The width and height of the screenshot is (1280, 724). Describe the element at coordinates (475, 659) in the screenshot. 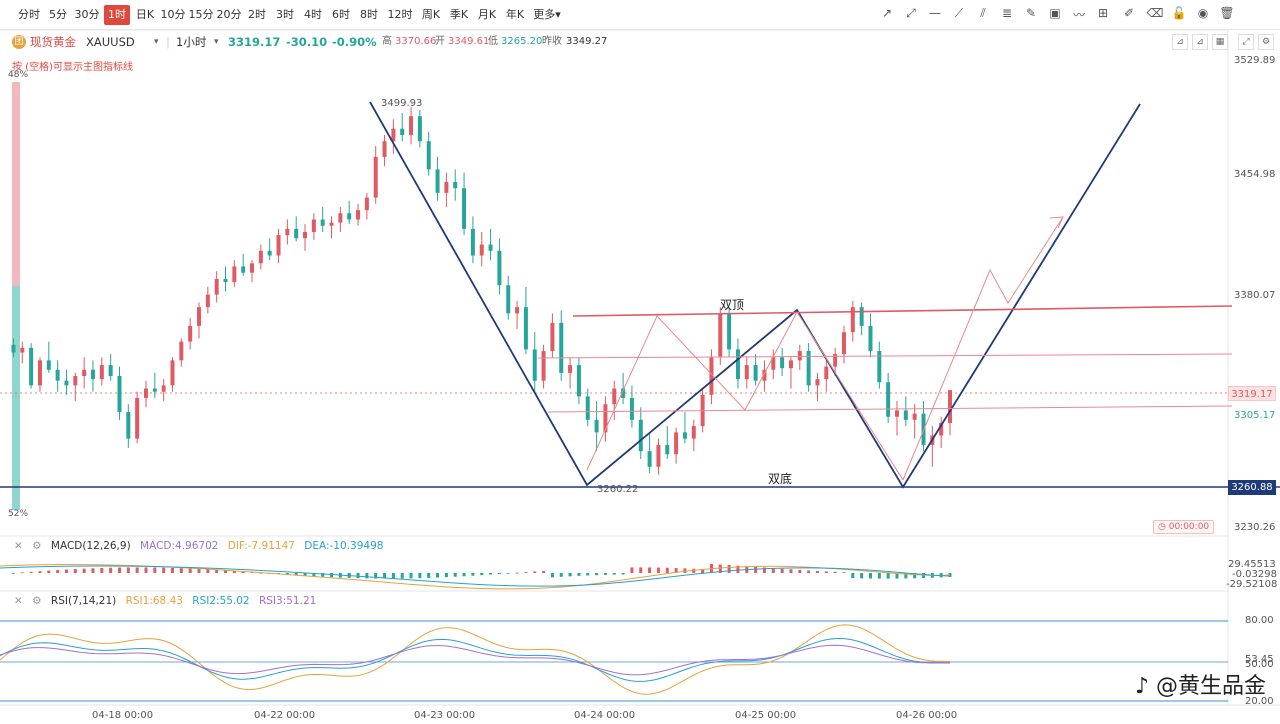

I see `rsi1-line` at that location.